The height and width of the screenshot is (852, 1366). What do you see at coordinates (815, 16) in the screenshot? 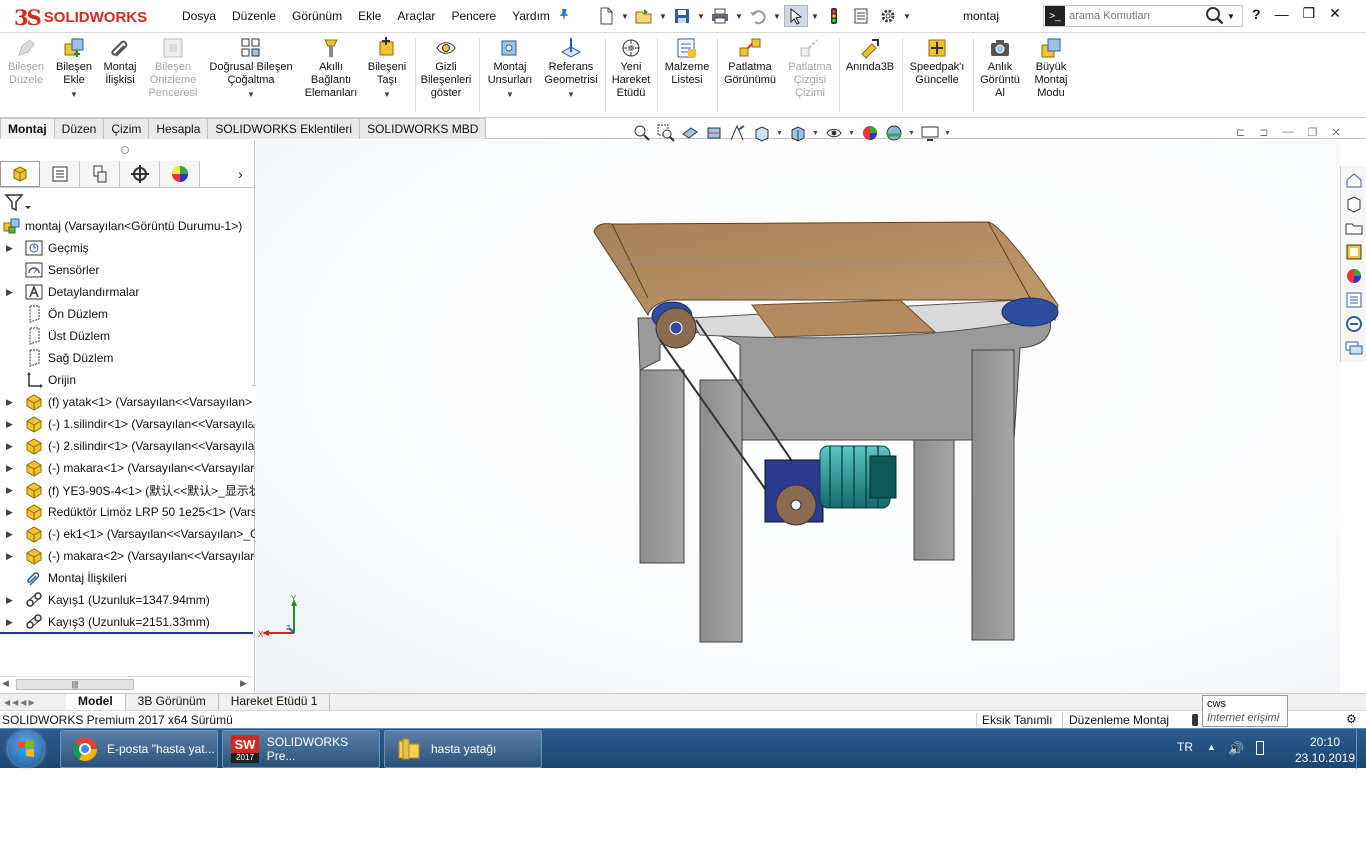
I see `select-dropdown-icon: ▼` at bounding box center [815, 16].